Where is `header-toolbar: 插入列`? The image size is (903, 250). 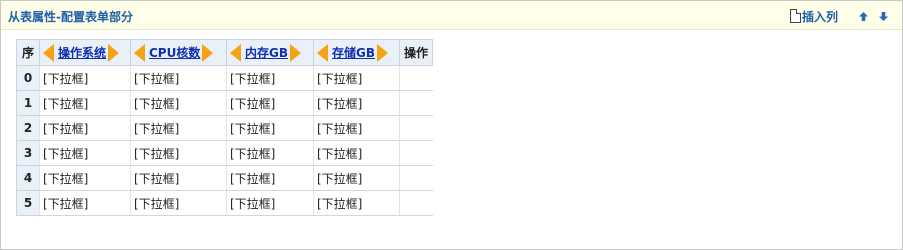
header-toolbar: 插入列 is located at coordinates (839, 16).